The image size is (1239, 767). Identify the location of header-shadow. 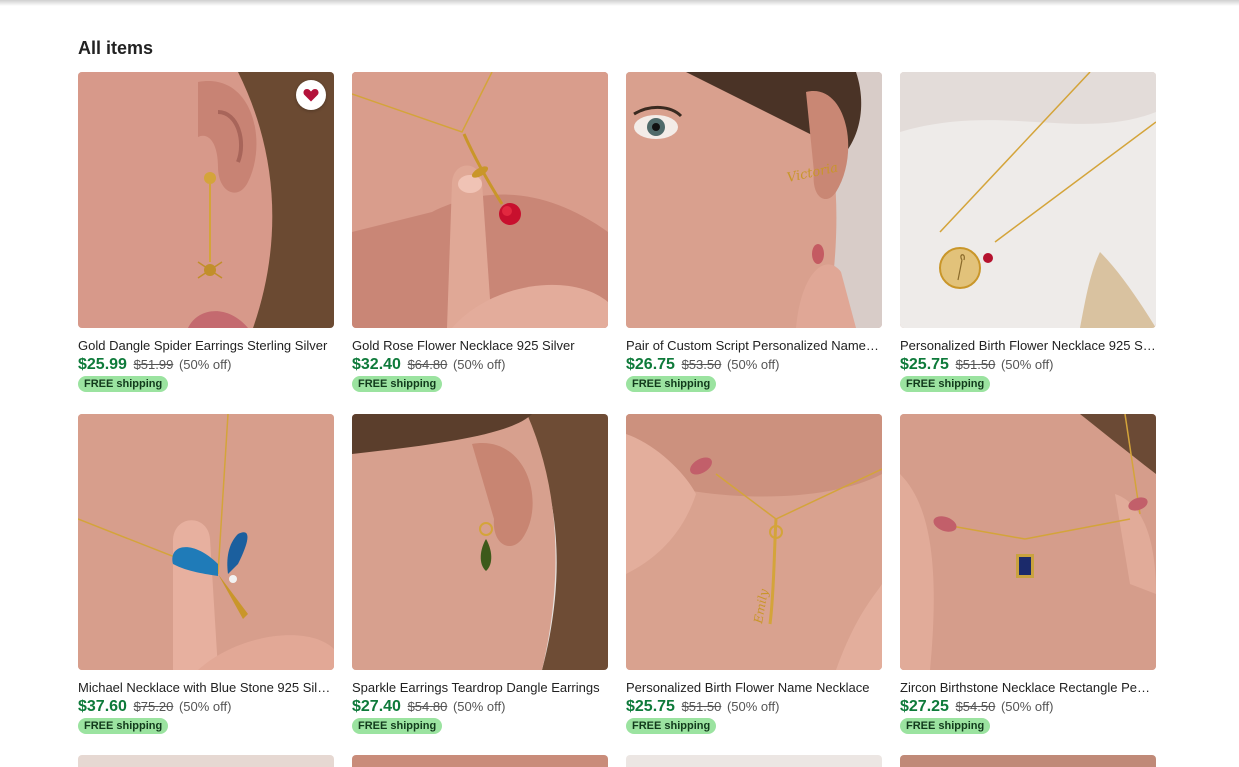
(619, 3).